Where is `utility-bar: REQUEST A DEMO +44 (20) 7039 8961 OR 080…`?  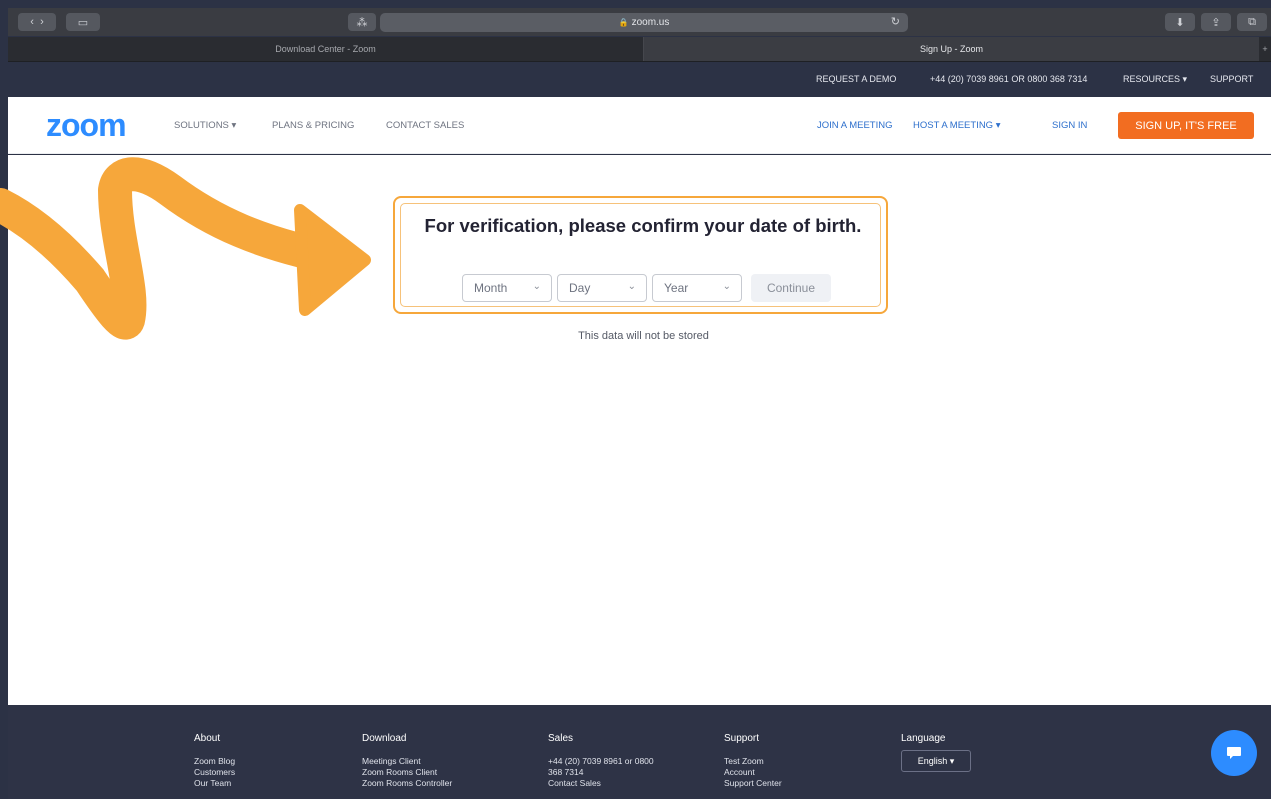 utility-bar: REQUEST A DEMO +44 (20) 7039 8961 OR 080… is located at coordinates (639, 79).